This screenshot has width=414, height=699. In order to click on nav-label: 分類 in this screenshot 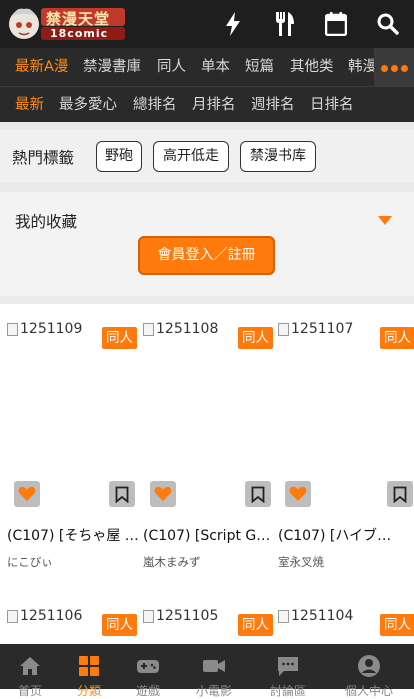, I will do `click(88, 691)`.